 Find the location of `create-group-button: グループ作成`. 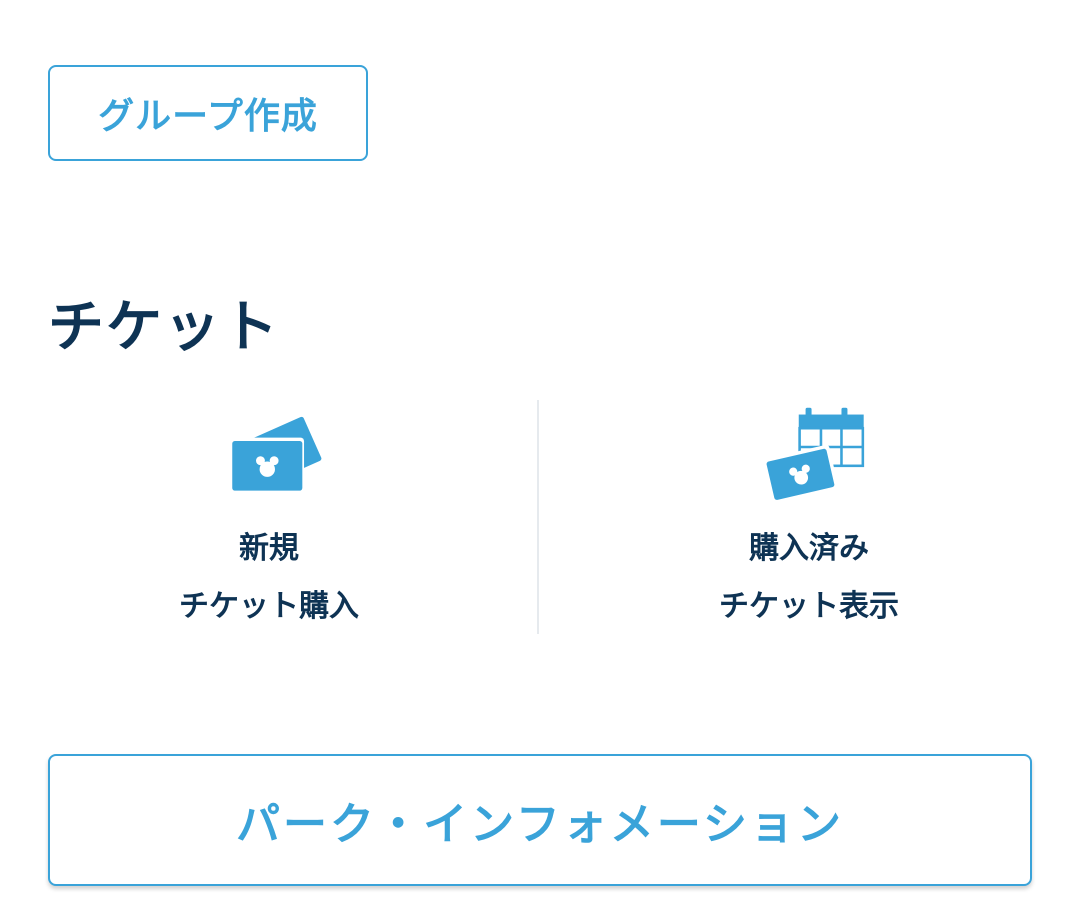

create-group-button: グループ作成 is located at coordinates (208, 113).